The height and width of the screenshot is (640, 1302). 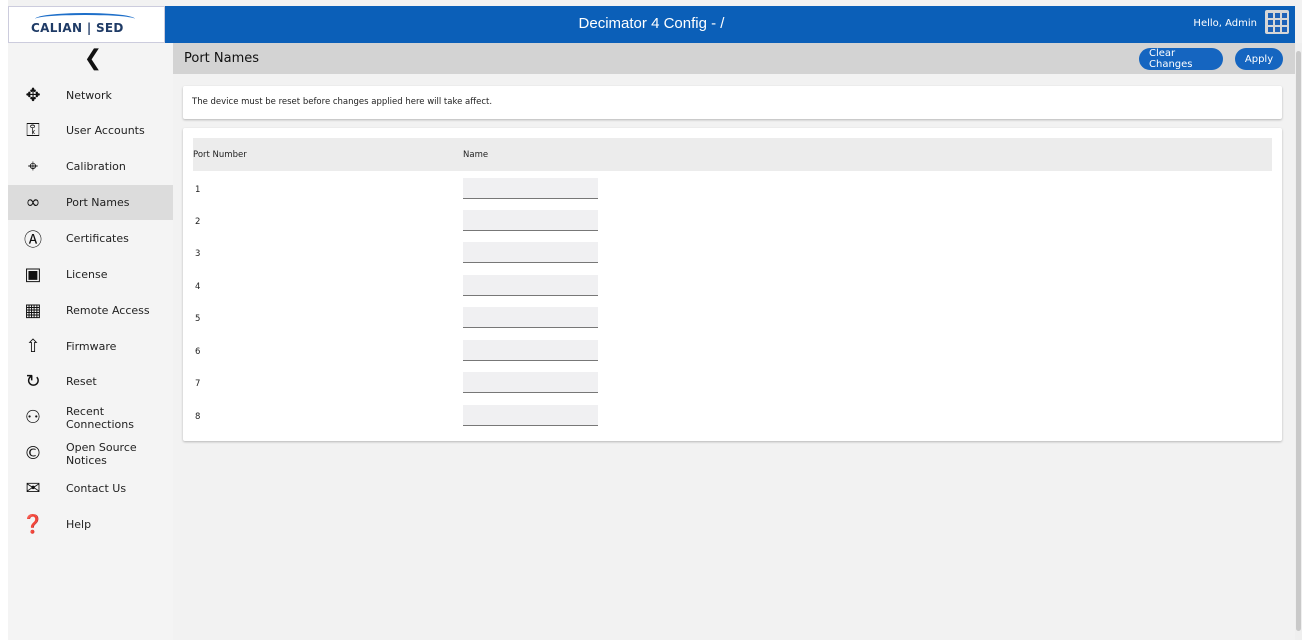 I want to click on copyright-icon: ©, so click(x=33, y=453).